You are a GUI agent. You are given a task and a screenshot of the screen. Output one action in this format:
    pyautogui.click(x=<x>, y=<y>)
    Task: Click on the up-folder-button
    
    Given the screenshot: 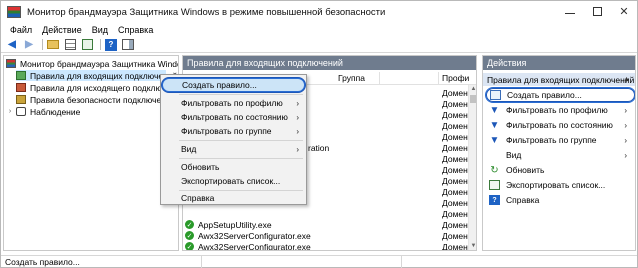 What is the action you would take?
    pyautogui.click(x=53, y=45)
    